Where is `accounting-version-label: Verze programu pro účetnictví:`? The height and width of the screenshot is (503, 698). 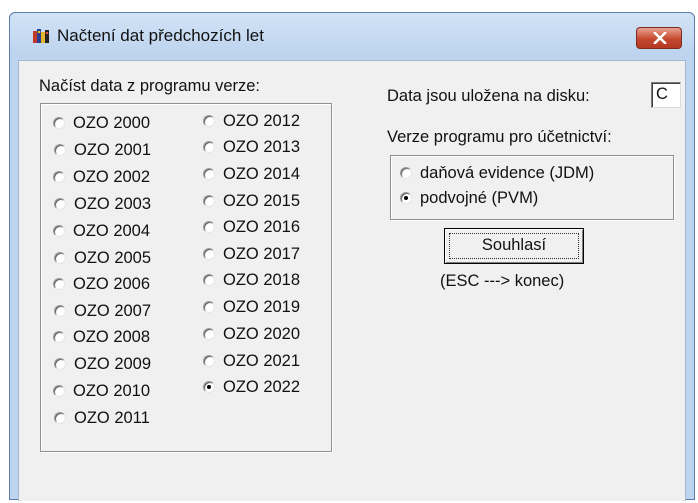
accounting-version-label: Verze programu pro účetnictví: is located at coordinates (499, 137).